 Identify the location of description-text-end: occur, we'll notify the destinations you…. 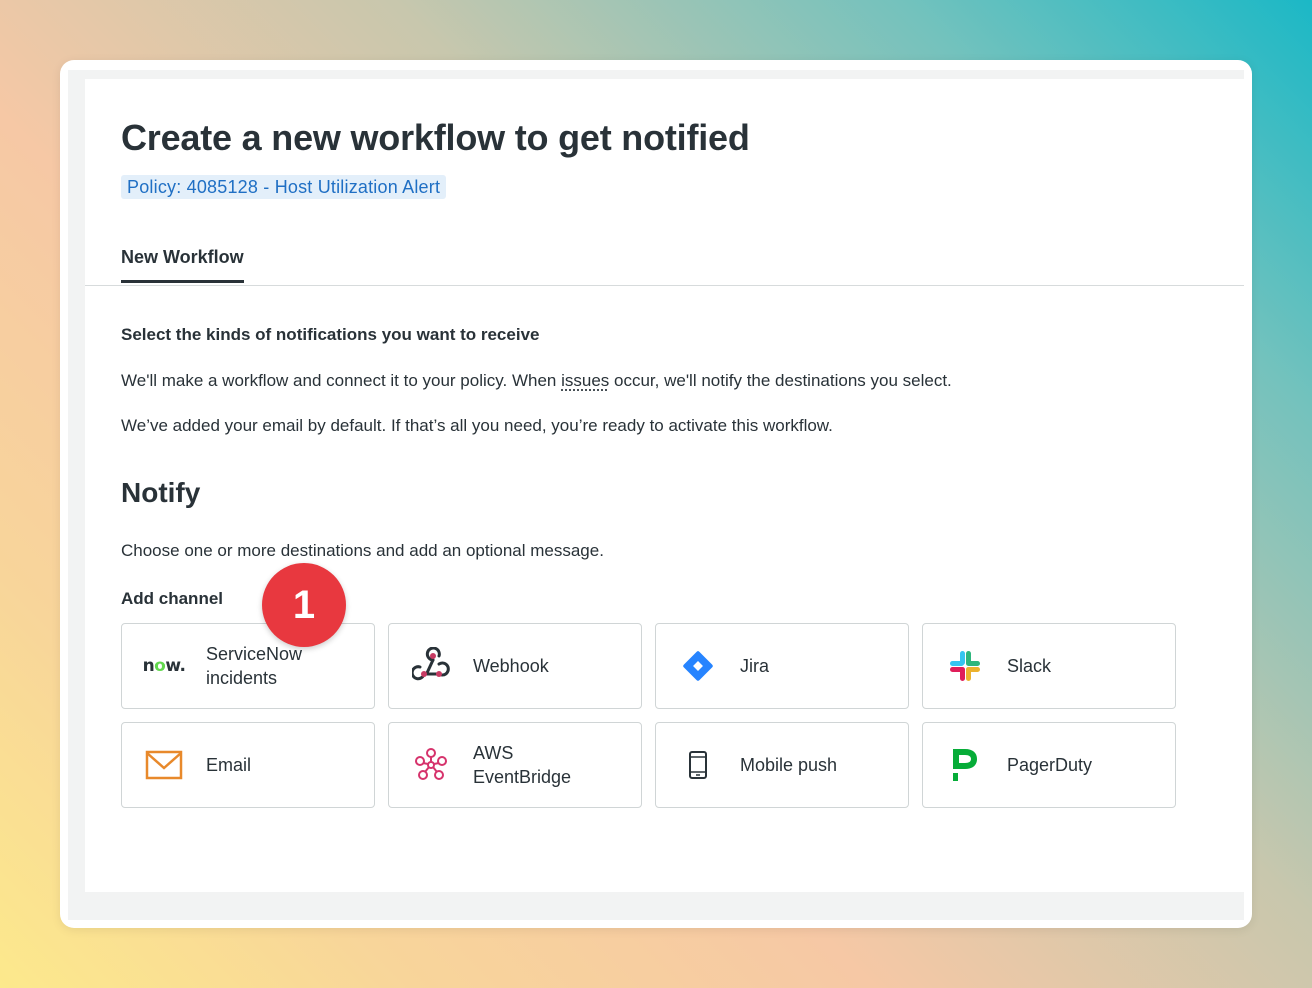
(780, 380).